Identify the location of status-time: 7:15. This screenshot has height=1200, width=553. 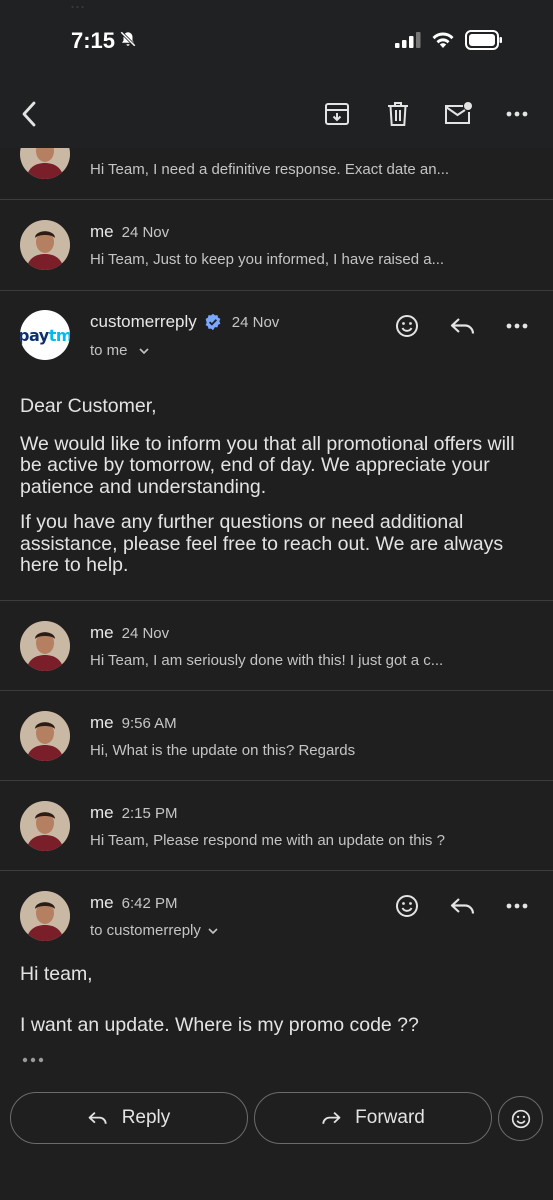
(104, 41).